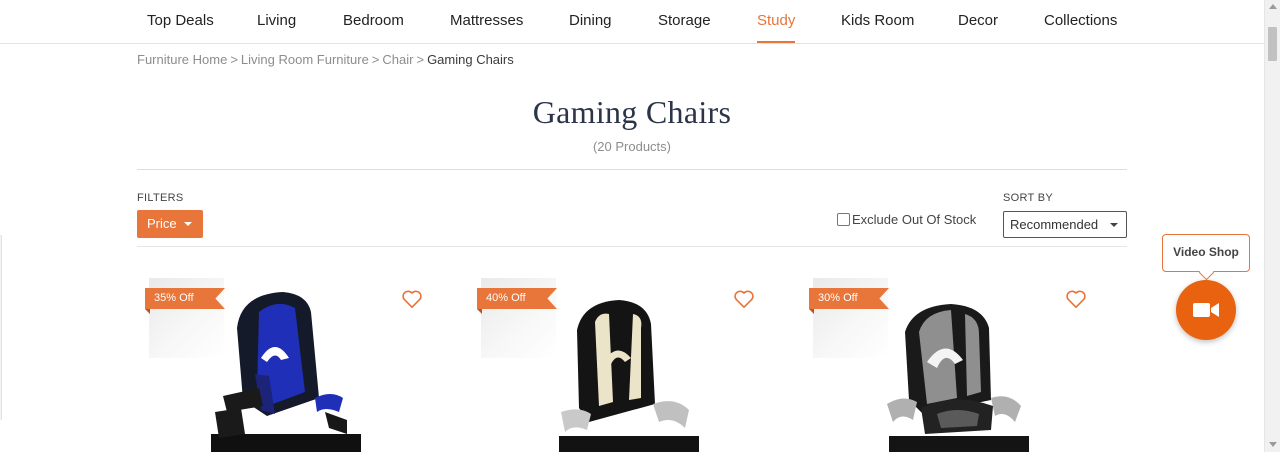 Image resolution: width=1280 pixels, height=452 pixels. Describe the element at coordinates (1273, 6) in the screenshot. I see `scroll-up-arrow-icon` at that location.